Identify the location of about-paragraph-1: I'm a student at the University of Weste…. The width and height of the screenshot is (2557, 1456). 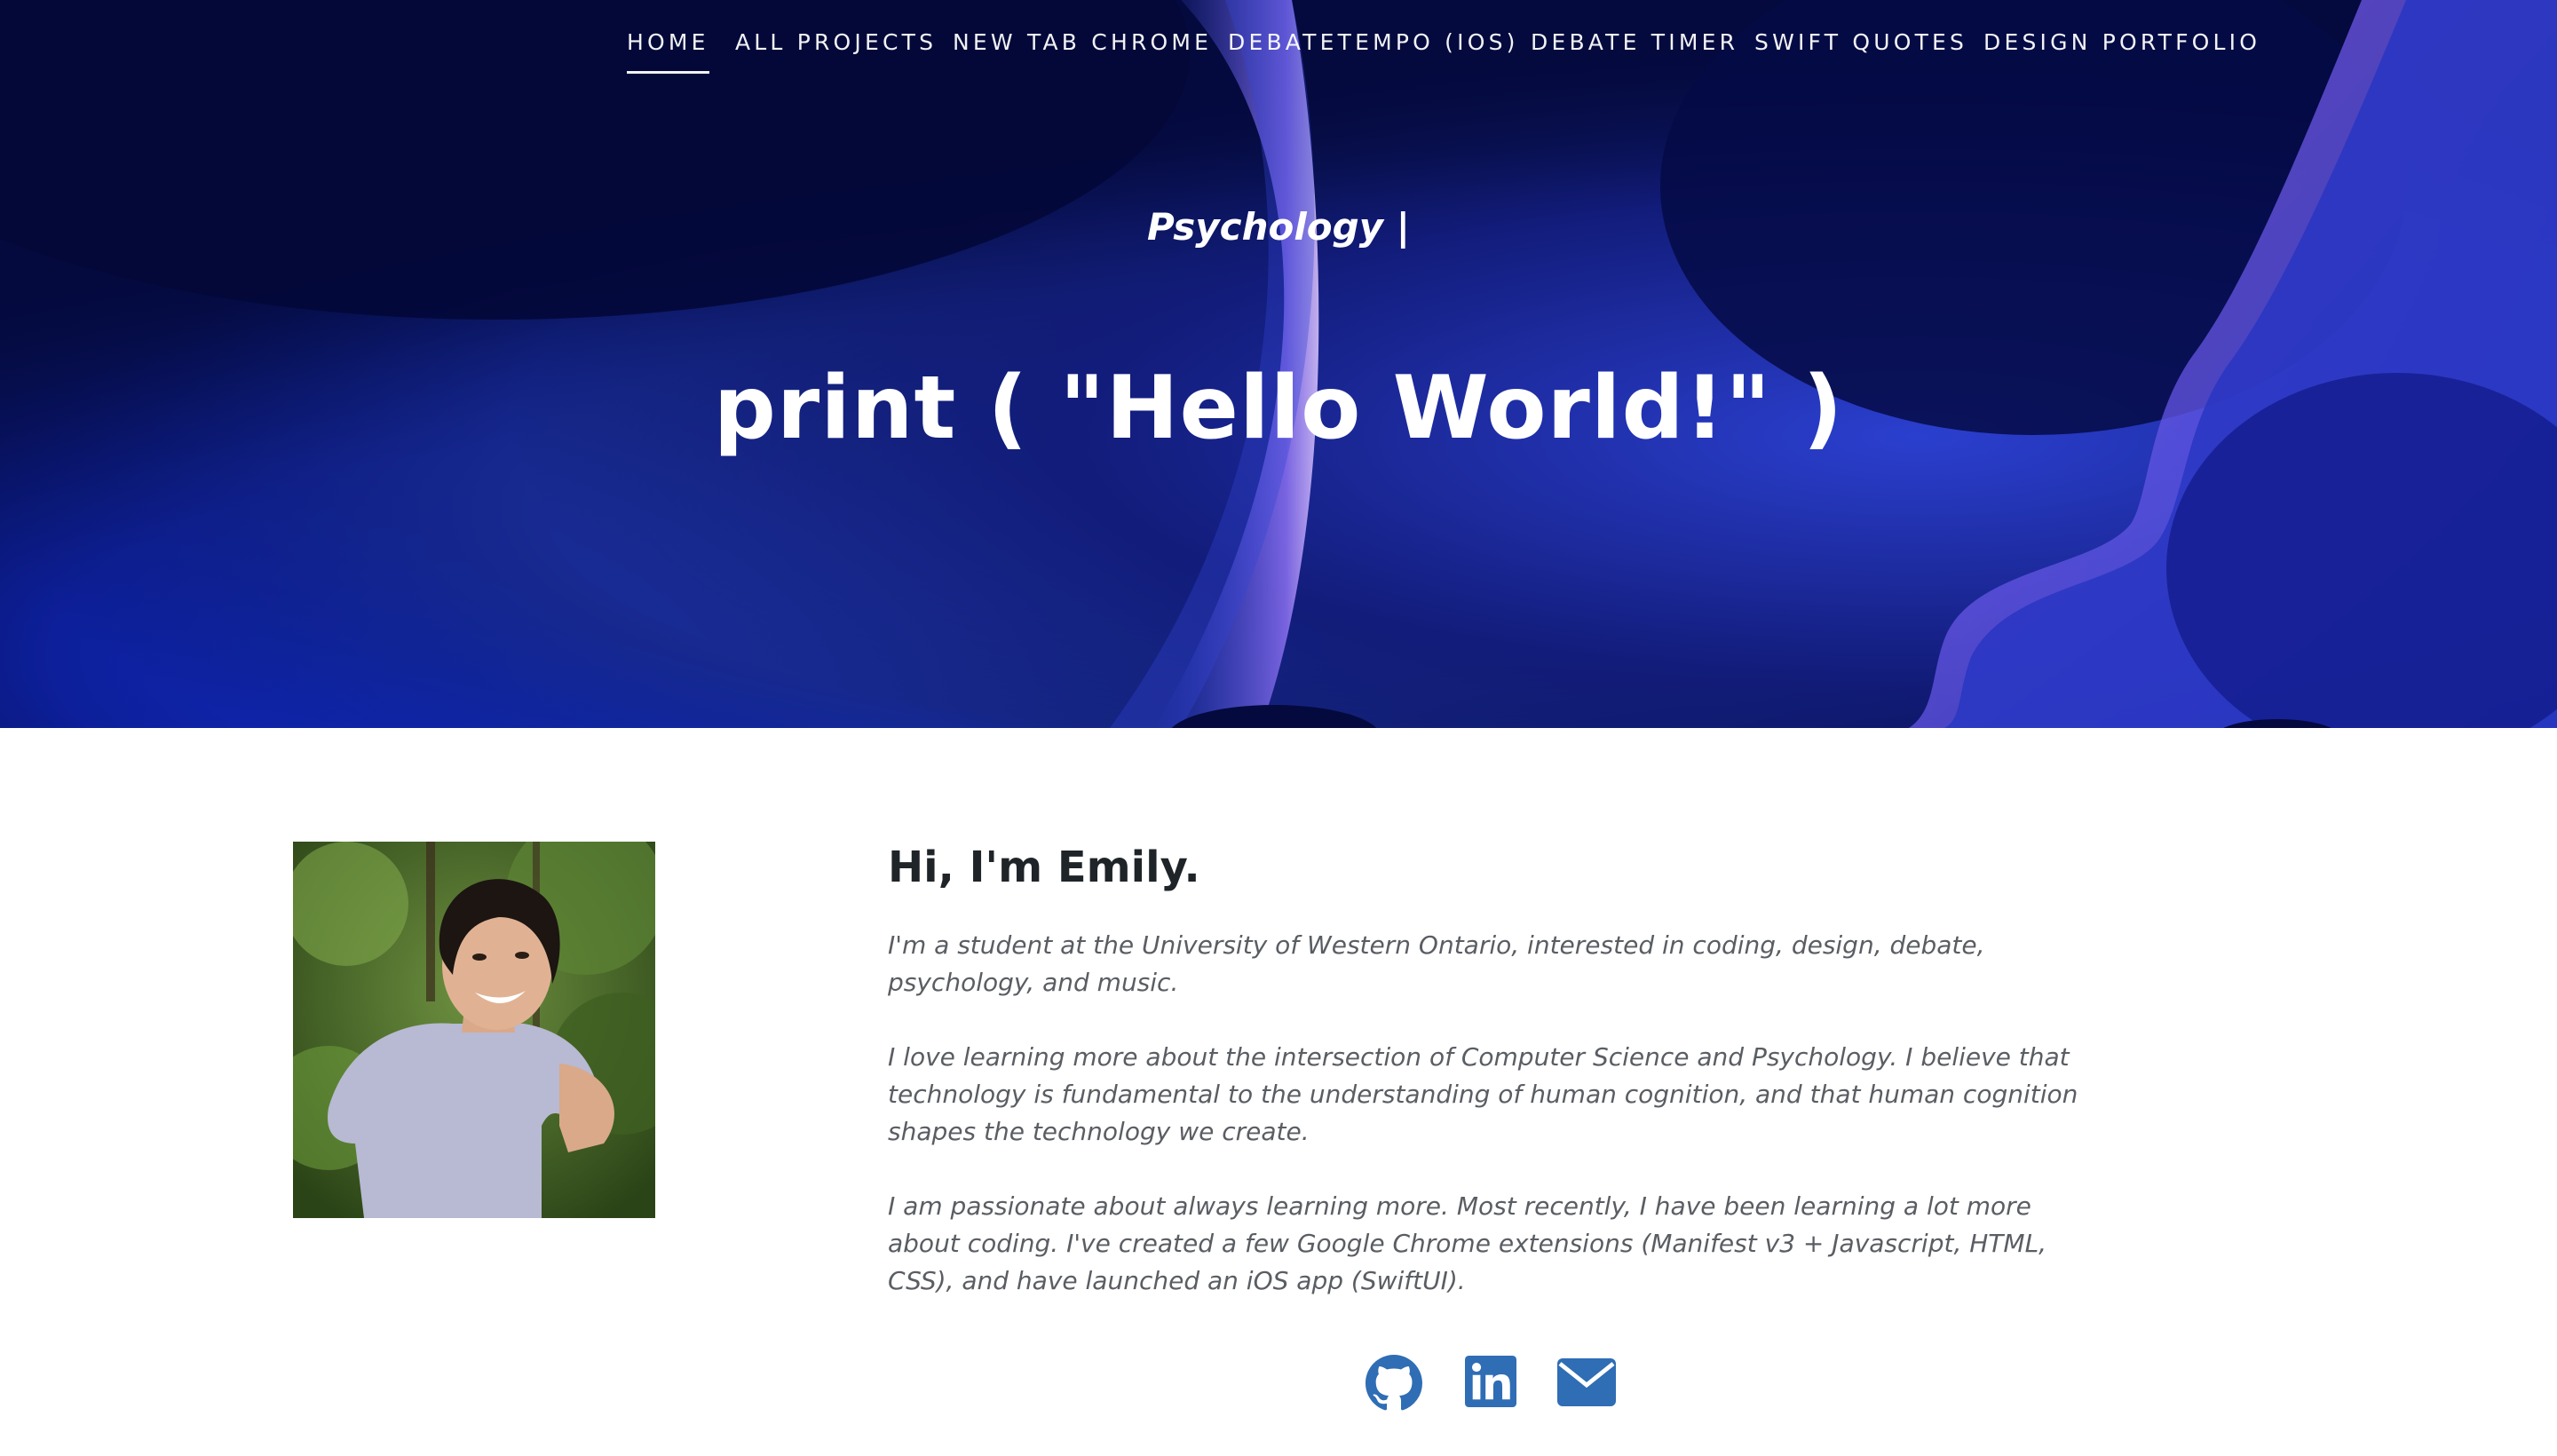
(1436, 964).